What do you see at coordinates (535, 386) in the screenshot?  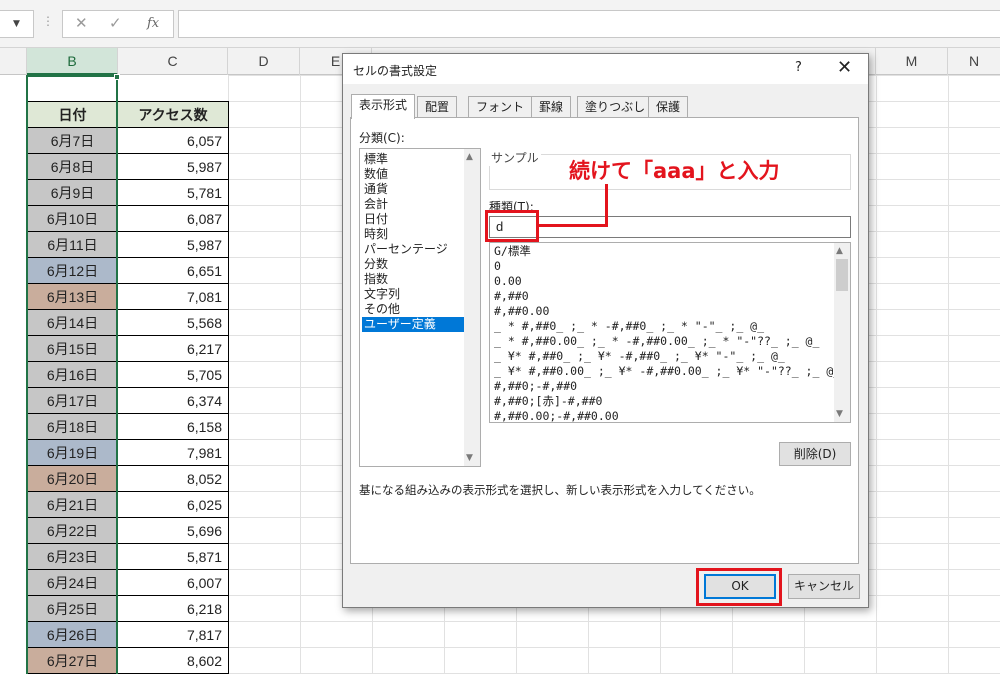 I see `format-item: #,##0;-#,##0` at bounding box center [535, 386].